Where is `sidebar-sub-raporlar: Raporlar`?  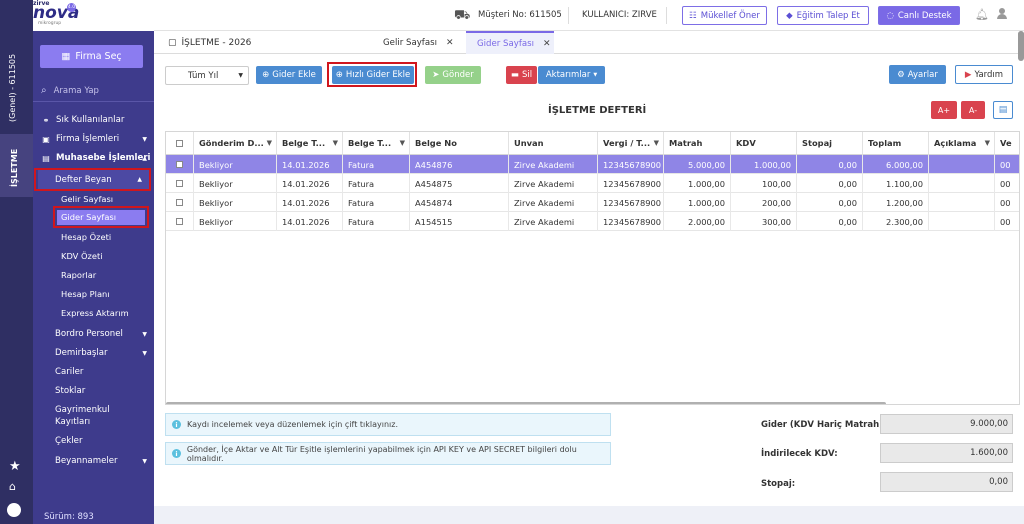 sidebar-sub-raporlar: Raporlar is located at coordinates (78, 275).